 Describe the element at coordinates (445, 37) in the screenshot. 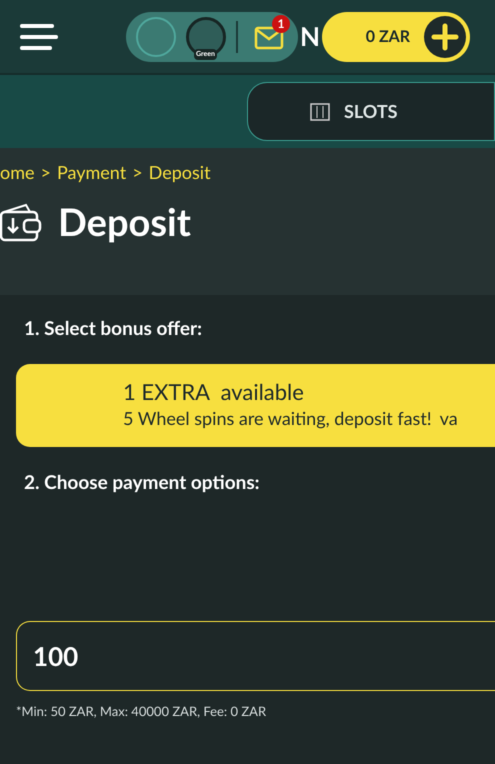

I see `plus-icon` at that location.